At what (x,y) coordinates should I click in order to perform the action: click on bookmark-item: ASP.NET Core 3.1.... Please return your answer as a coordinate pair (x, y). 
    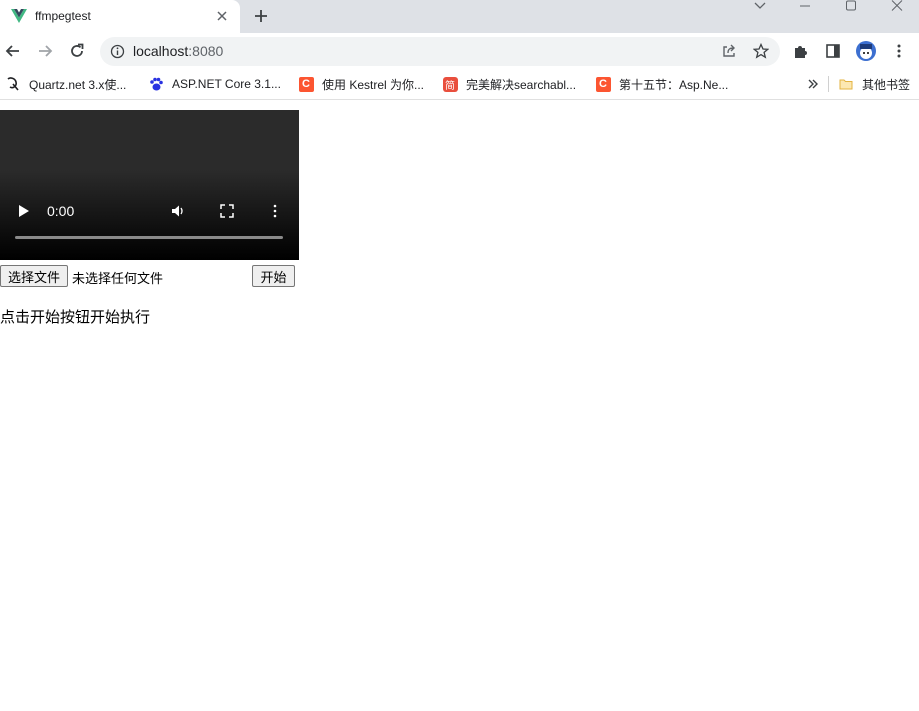
    Looking at the image, I should click on (214, 84).